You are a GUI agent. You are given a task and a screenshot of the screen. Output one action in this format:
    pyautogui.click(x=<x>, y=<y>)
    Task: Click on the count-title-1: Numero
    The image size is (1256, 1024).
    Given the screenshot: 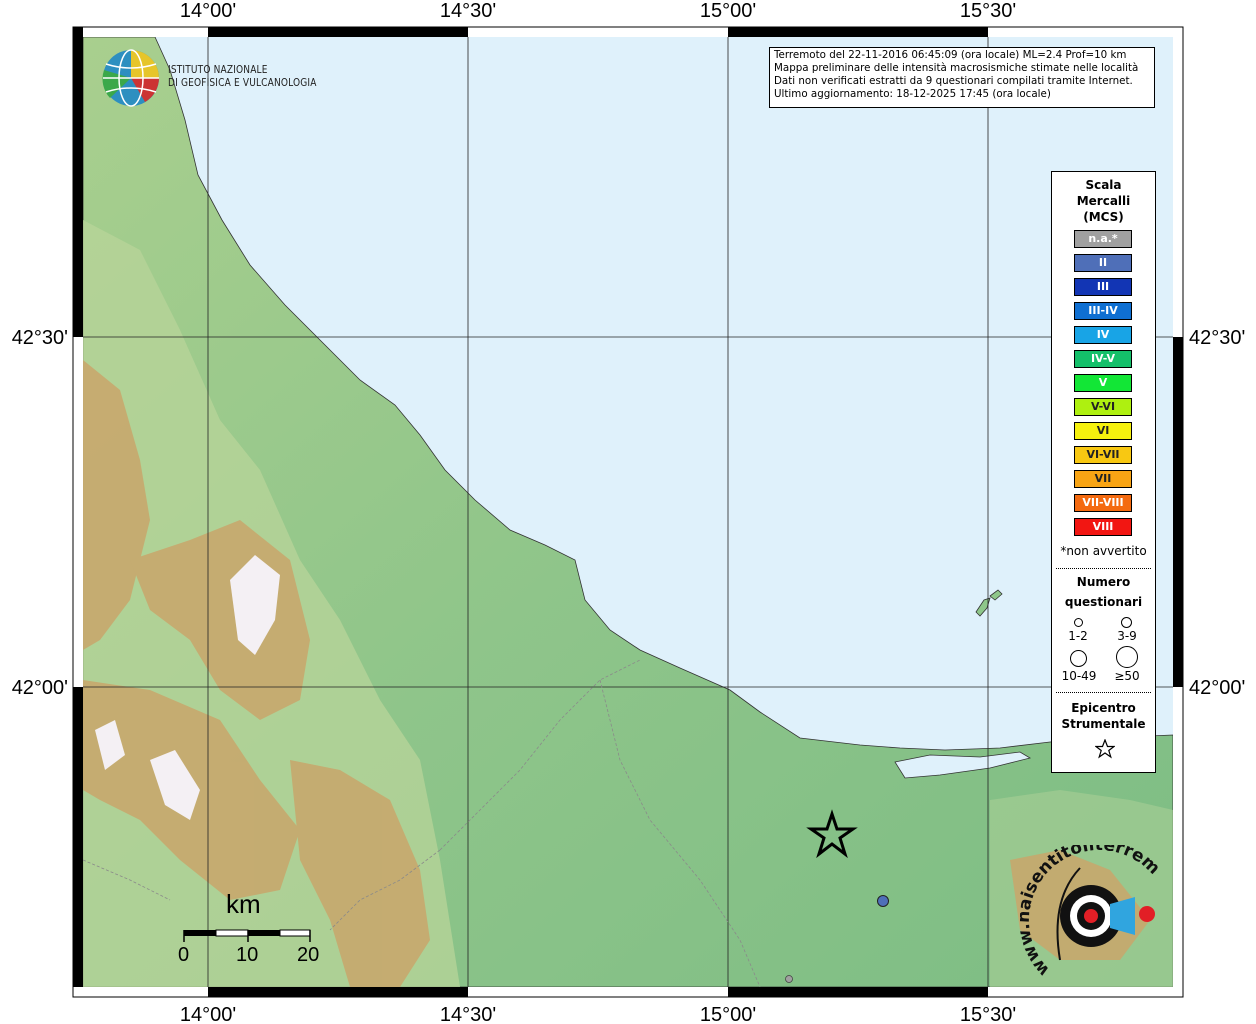 What is the action you would take?
    pyautogui.click(x=1103, y=582)
    